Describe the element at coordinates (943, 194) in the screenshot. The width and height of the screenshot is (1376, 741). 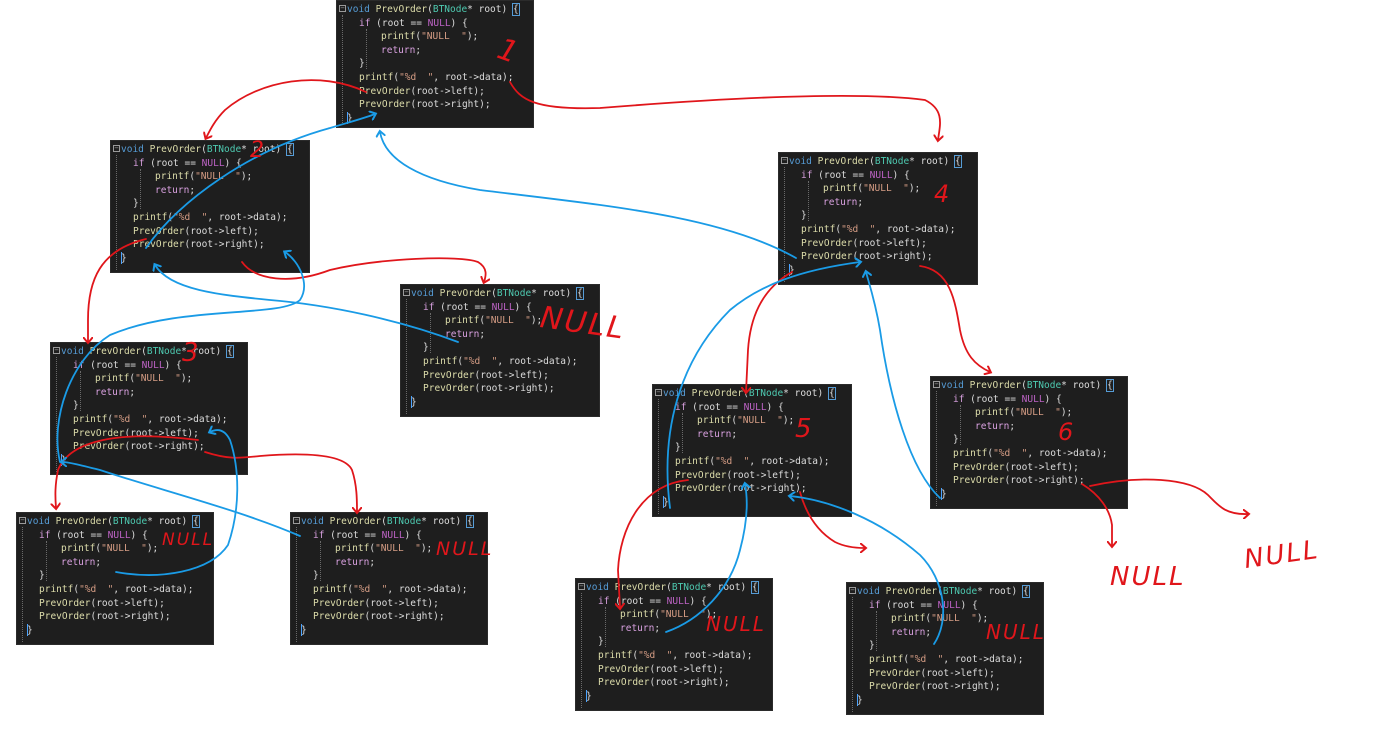
I see `call-order-label: 4` at that location.